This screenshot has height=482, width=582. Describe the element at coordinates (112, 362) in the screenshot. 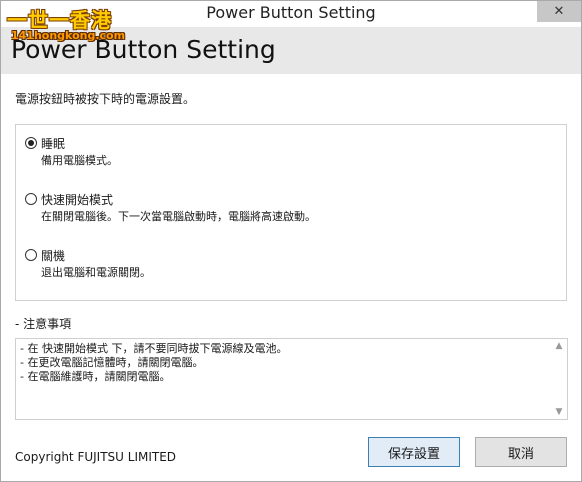

I see `notes-line: - 在更改電腦記憶體時，請關閉電腦。` at that location.